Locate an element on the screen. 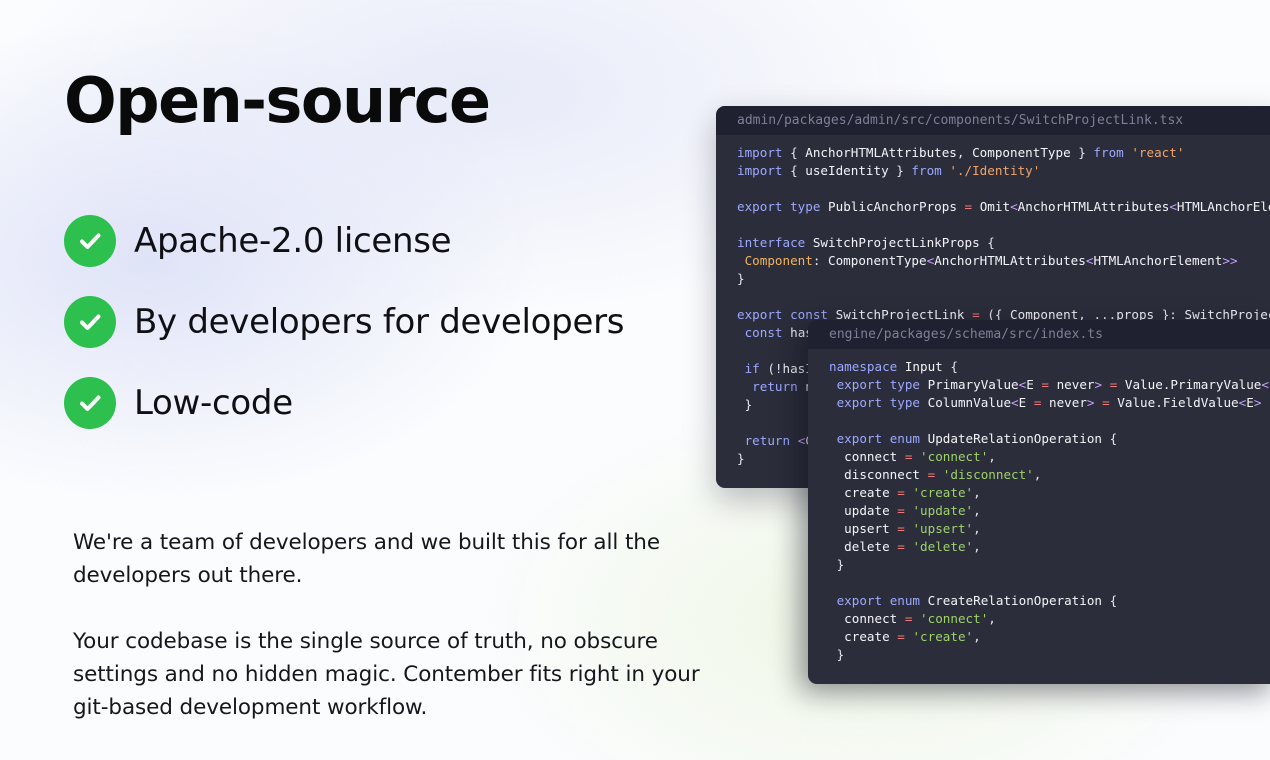  code-line: namespace Input { is located at coordinates (893, 366).